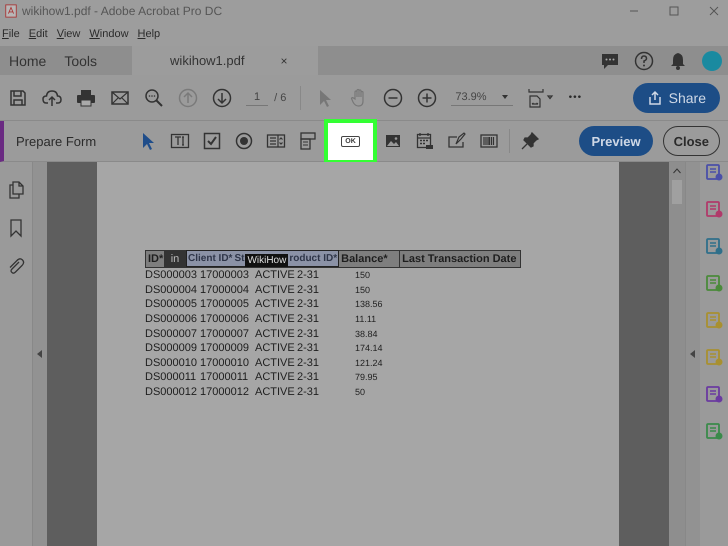  I want to click on tab: Home, so click(28, 60).